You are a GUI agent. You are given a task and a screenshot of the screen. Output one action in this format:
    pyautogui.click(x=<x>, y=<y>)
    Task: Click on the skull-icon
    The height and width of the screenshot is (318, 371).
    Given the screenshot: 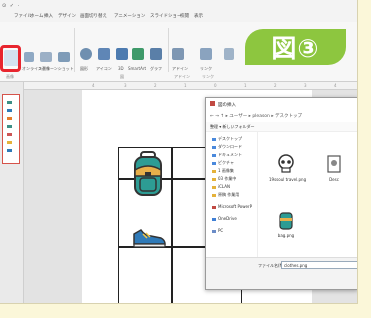 What is the action you would take?
    pyautogui.click(x=286, y=164)
    